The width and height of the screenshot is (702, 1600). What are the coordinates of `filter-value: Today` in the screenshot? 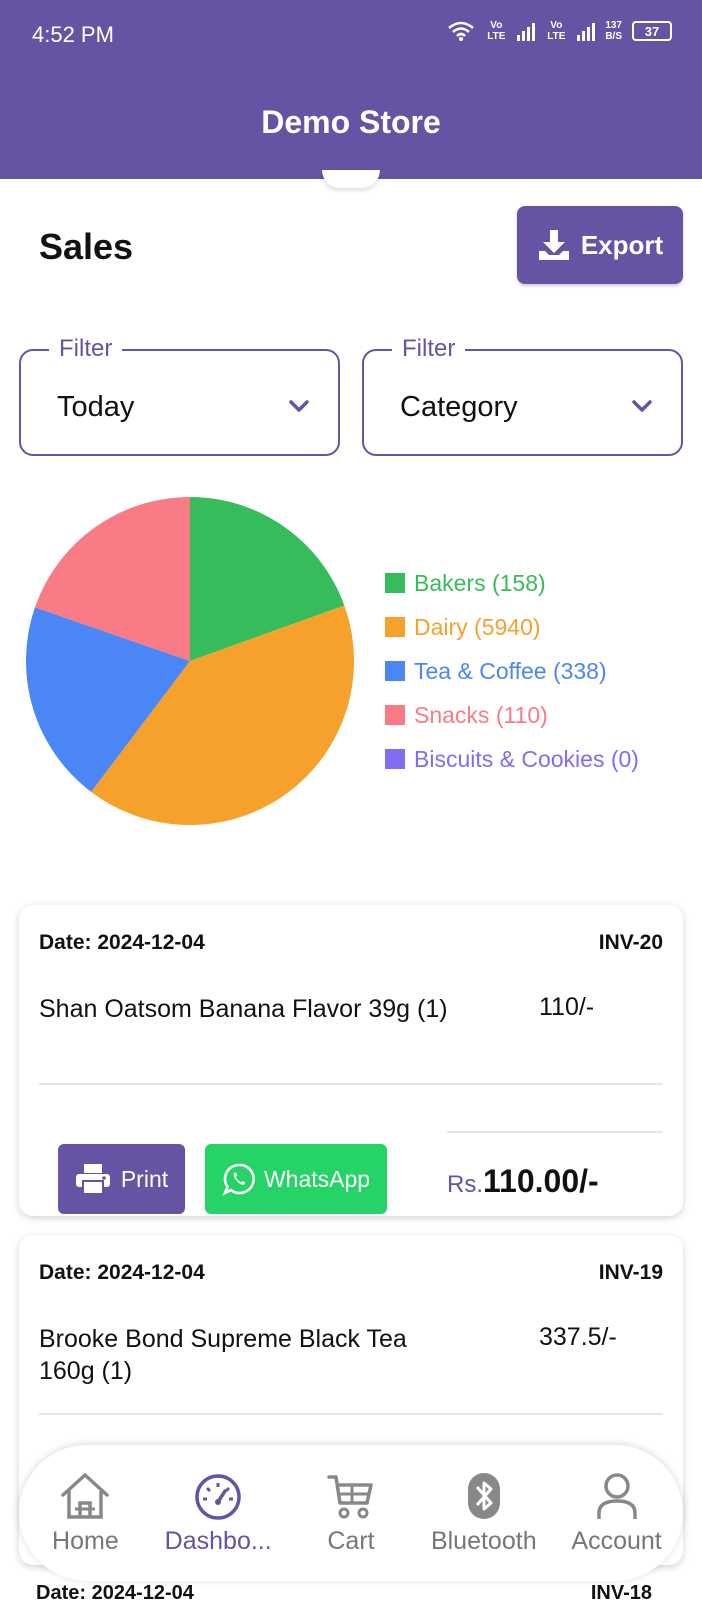 It's located at (96, 407).